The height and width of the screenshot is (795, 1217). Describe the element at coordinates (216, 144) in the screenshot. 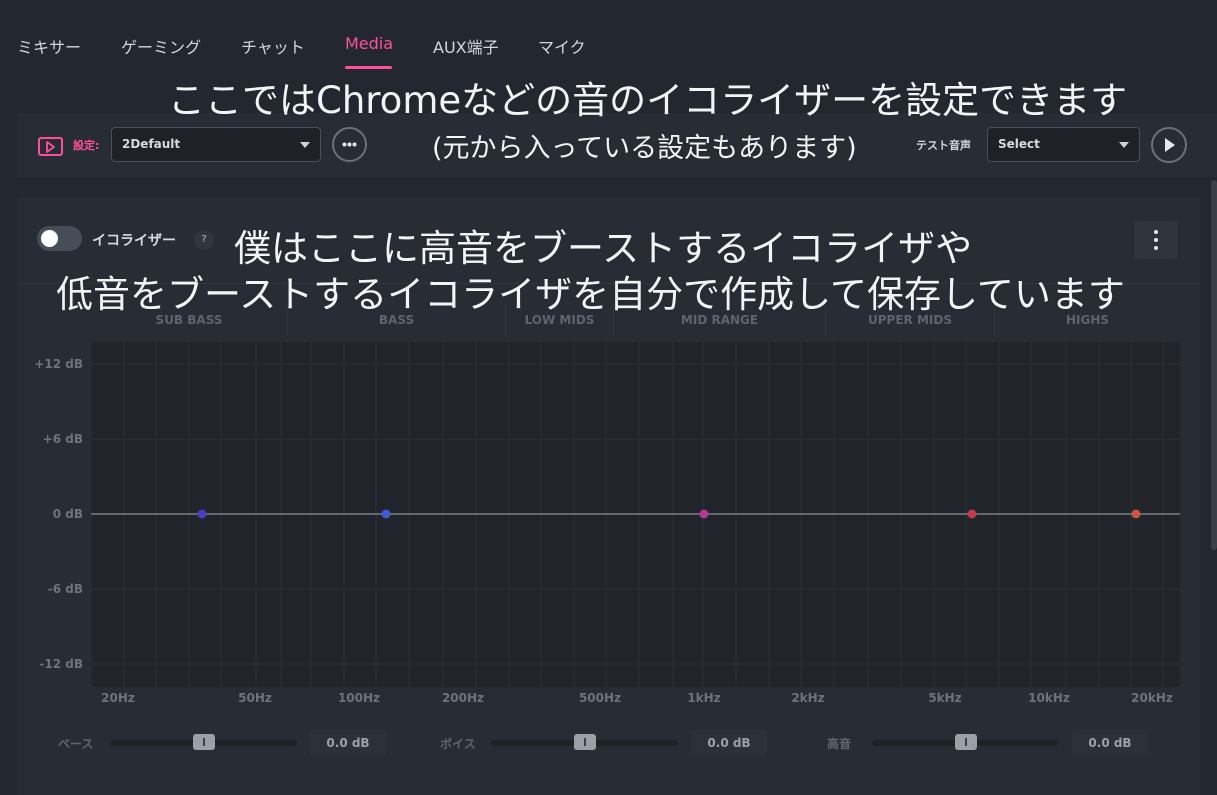

I see `preset-select: 2Default` at that location.